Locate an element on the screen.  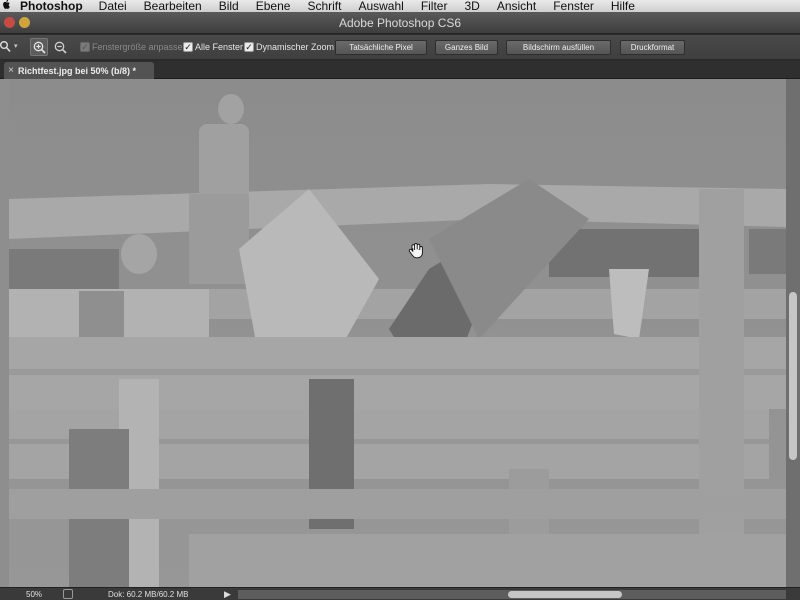
zoom-in-icon is located at coordinates (39, 47).